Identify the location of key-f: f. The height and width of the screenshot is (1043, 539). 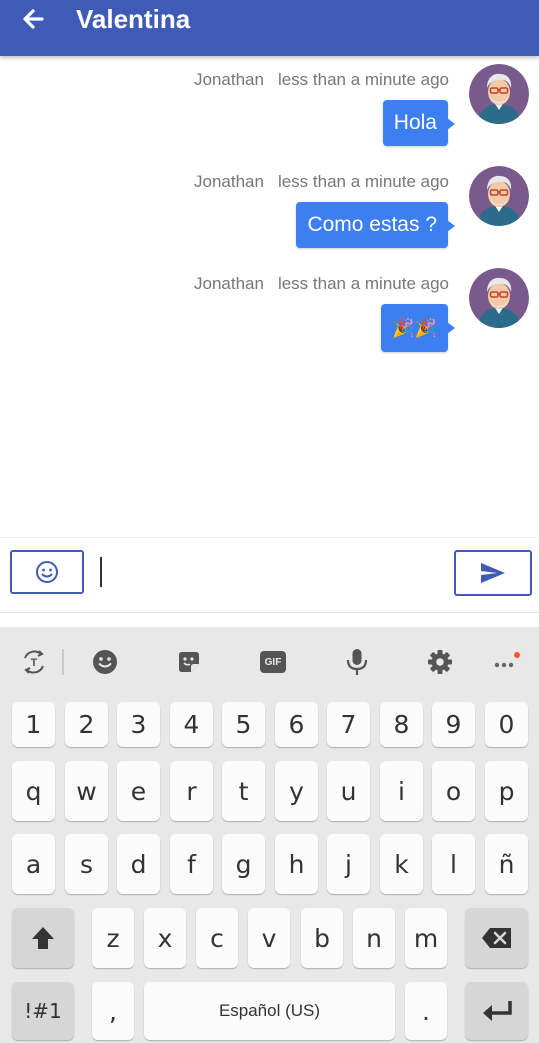
(191, 864).